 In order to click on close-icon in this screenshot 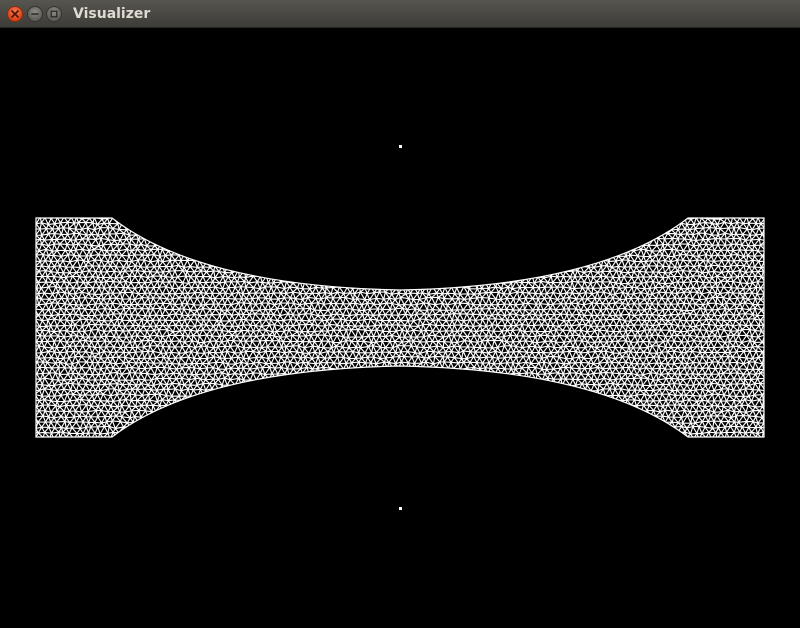, I will do `click(15, 14)`.